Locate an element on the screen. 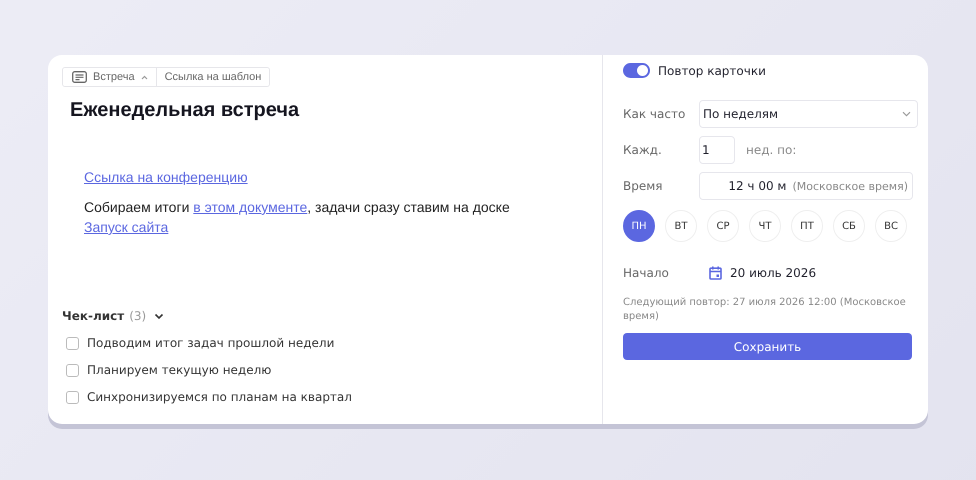  frequency-dropdown: По неделям is located at coordinates (808, 114).